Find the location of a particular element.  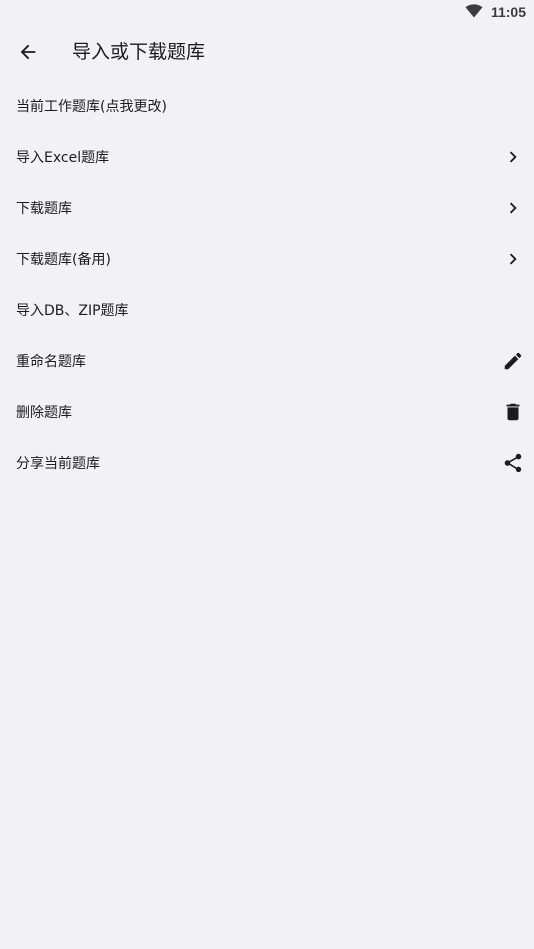

menu-item-rename-bank: 重命名题库 is located at coordinates (267, 360).